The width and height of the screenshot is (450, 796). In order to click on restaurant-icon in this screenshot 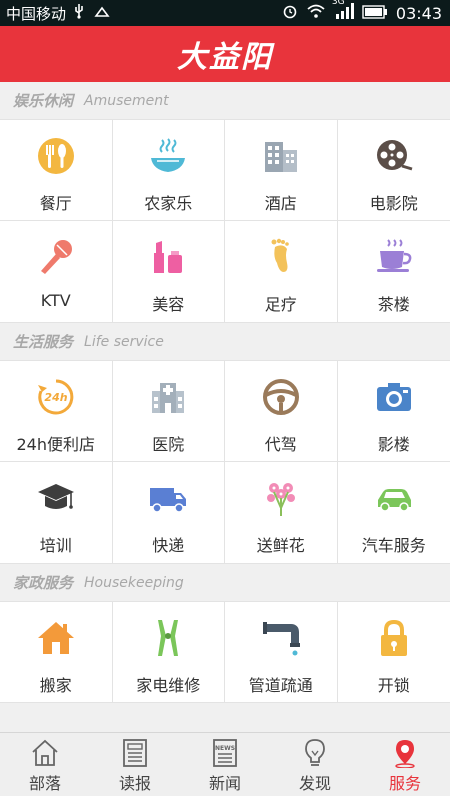, I will do `click(56, 156)`.